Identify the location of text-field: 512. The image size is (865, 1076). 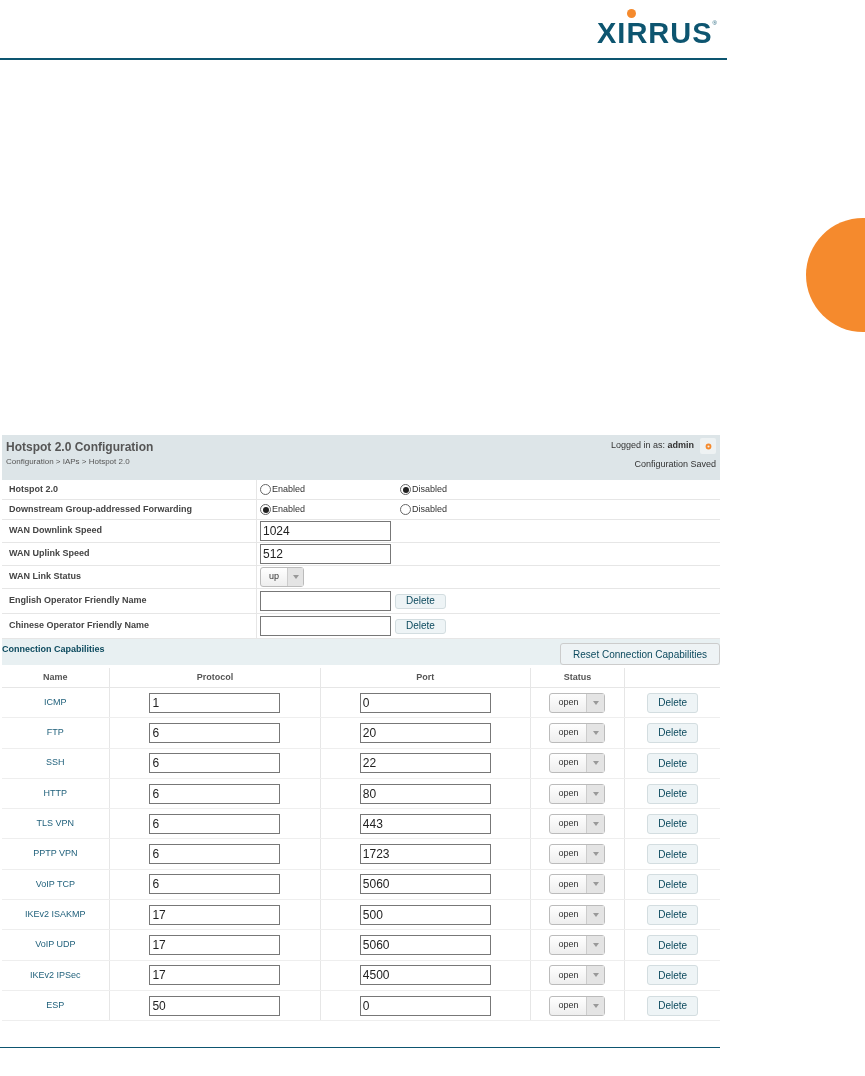
(325, 554).